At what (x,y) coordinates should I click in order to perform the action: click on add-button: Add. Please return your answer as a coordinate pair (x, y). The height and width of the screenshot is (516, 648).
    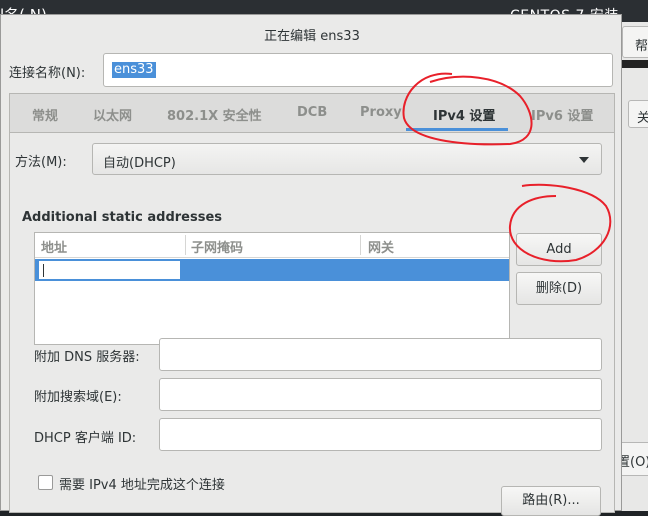
    Looking at the image, I should click on (559, 249).